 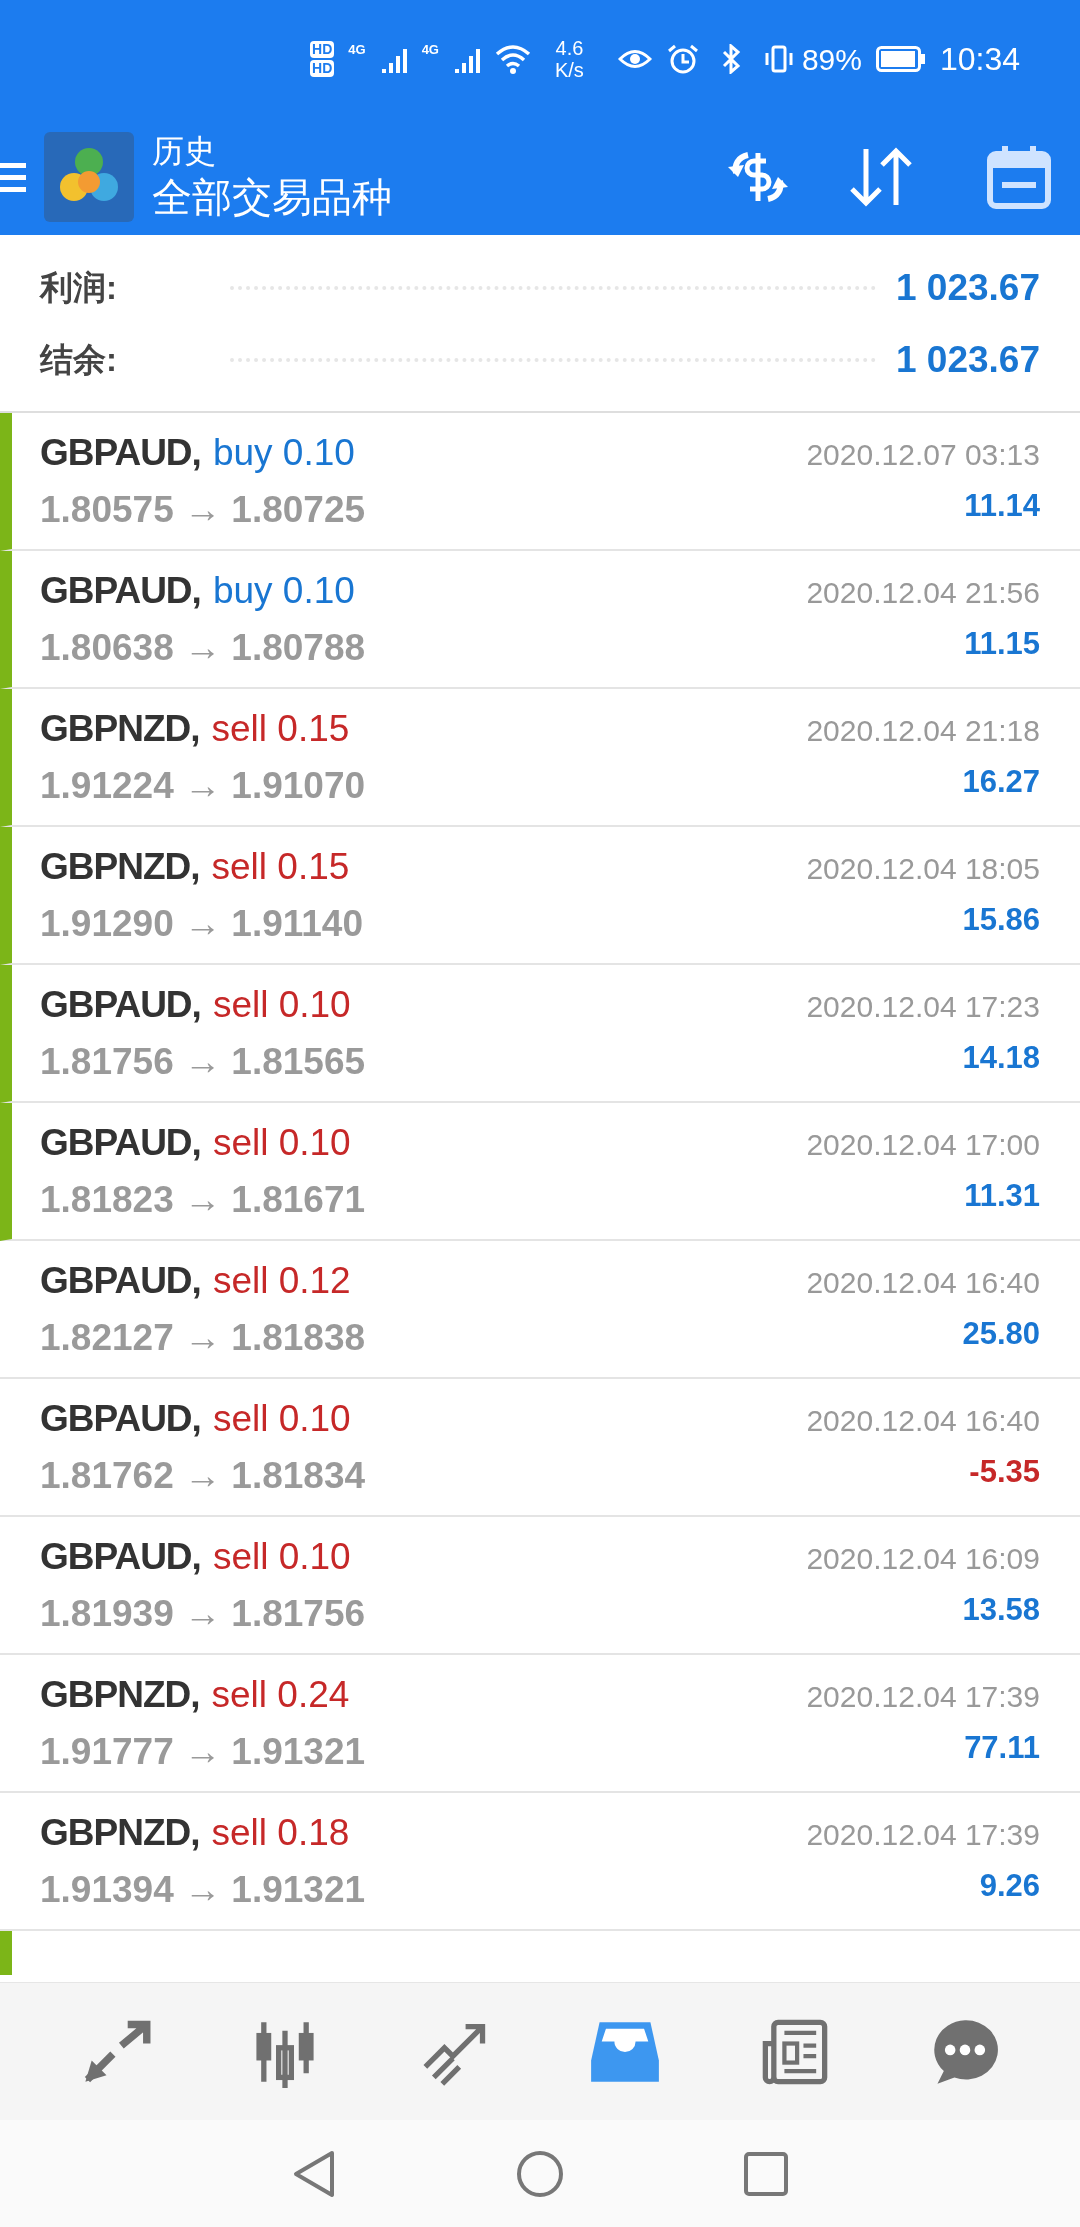 I want to click on profit-value: 14.18, so click(x=1001, y=1058).